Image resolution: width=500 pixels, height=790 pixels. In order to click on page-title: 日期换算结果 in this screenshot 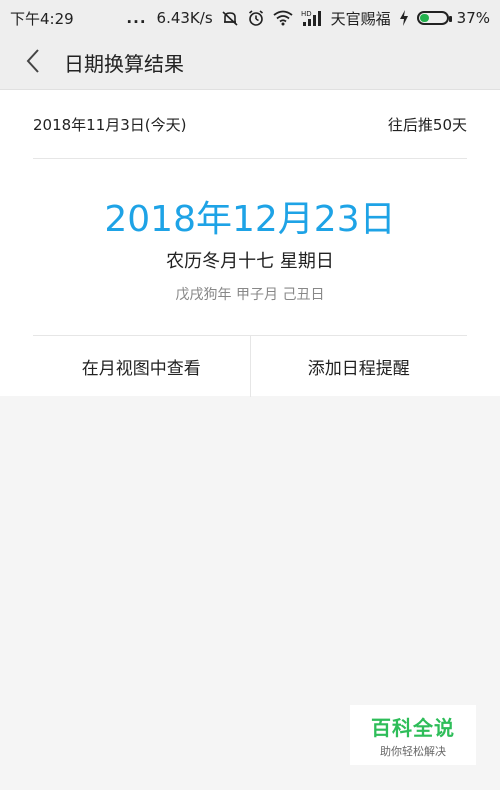, I will do `click(124, 64)`.